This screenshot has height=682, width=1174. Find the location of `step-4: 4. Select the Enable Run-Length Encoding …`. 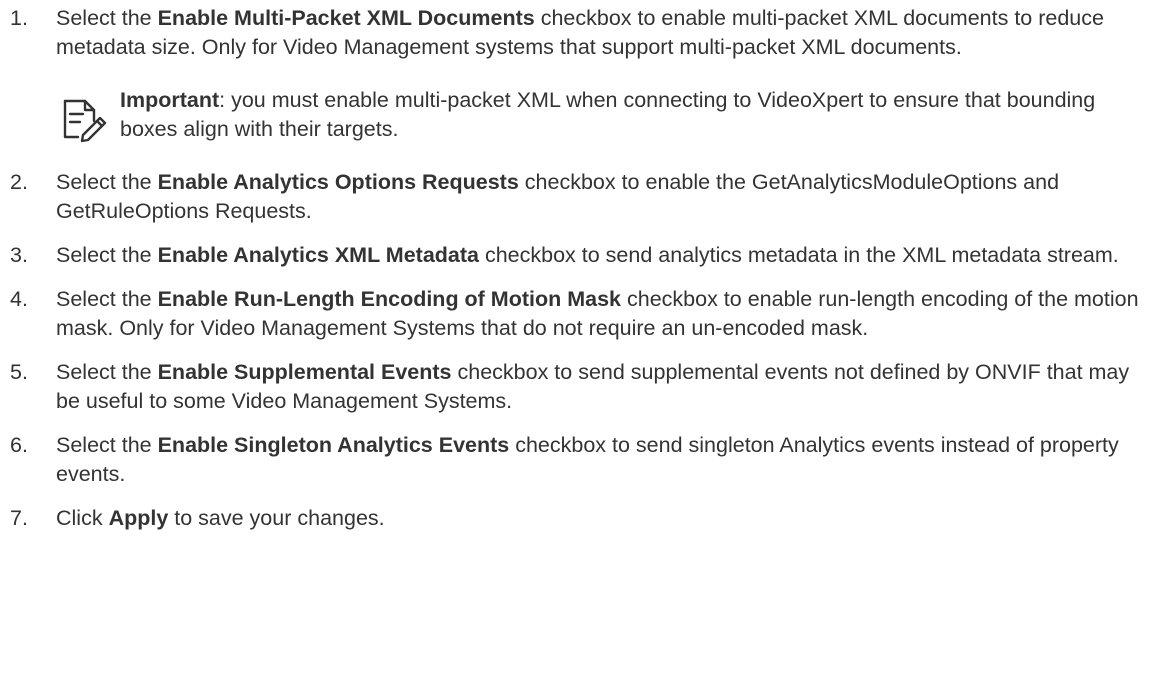

step-4: 4. Select the Enable Run-Length Encoding … is located at coordinates (575, 314).